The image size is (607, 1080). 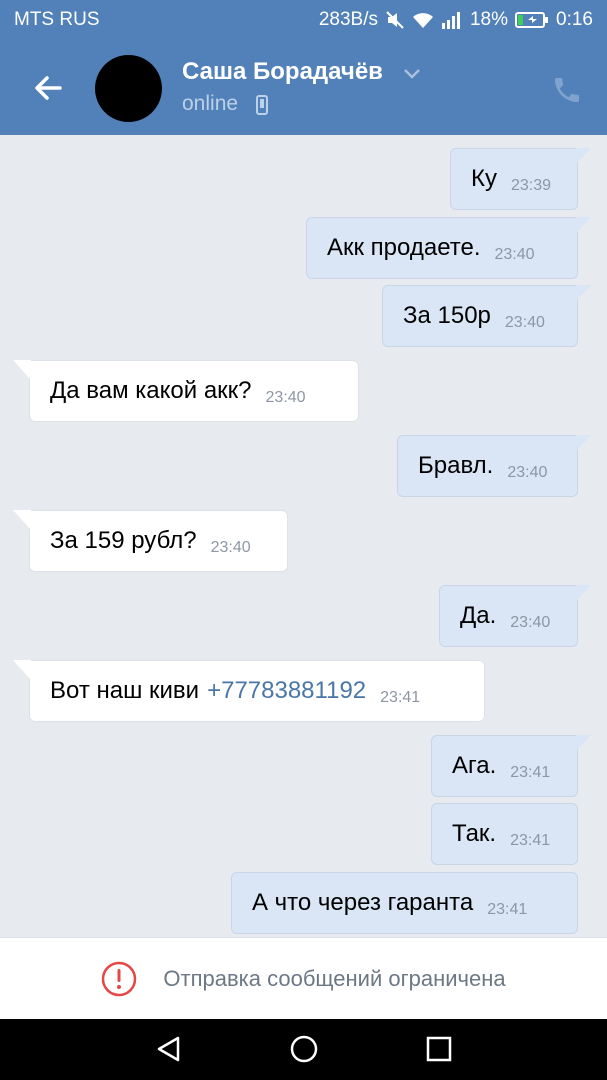 I want to click on message-bubble-incoming: Вот наш киви +77783881192 23:41, so click(x=249, y=691).